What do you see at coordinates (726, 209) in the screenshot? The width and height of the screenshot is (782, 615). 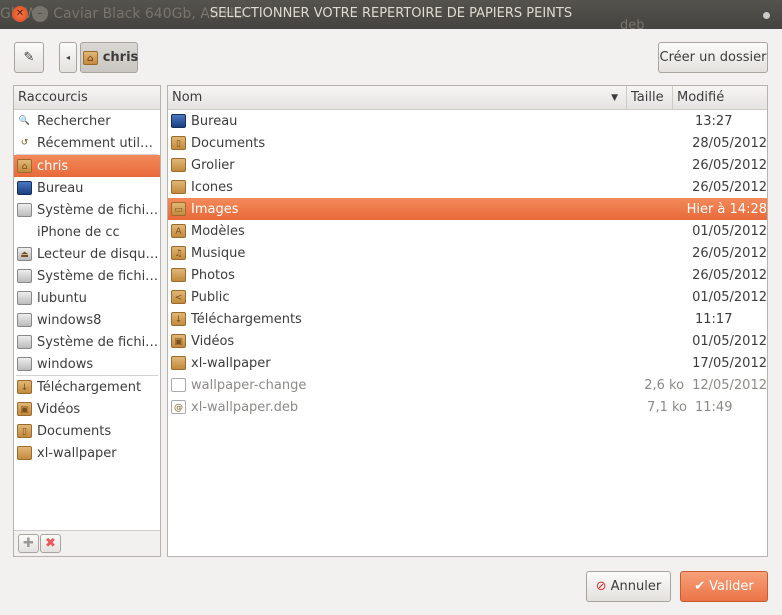 I see `file-modified: Hier à 14:28` at bounding box center [726, 209].